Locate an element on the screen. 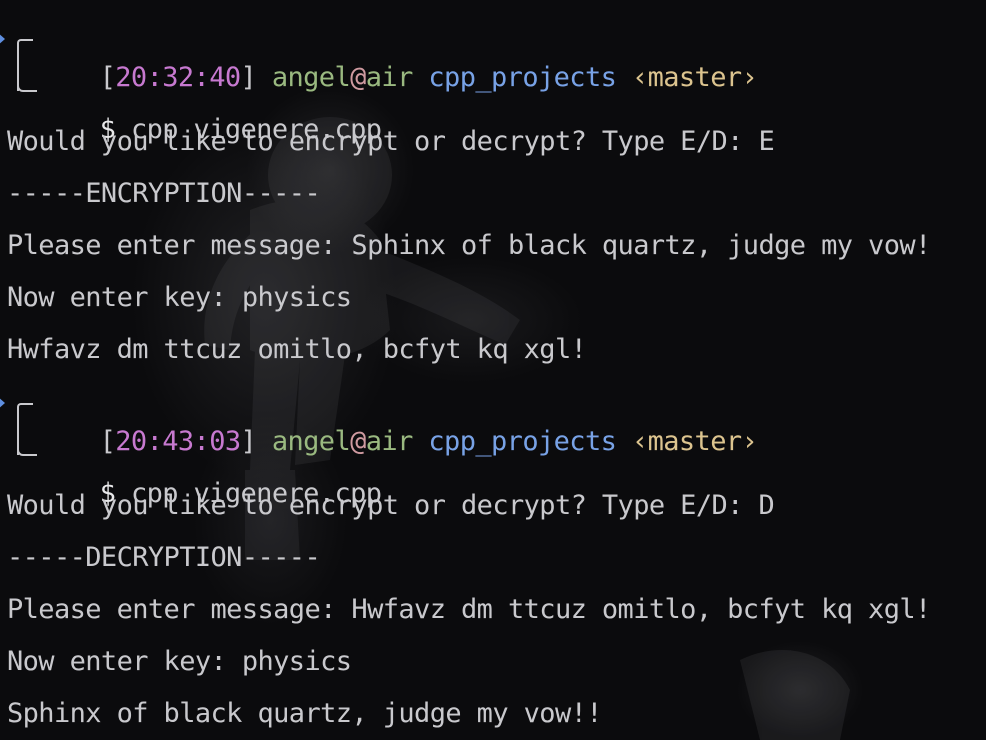 The height and width of the screenshot is (740, 986). command-line-2: $ cpp vigenere.cpp is located at coordinates (209, 471).